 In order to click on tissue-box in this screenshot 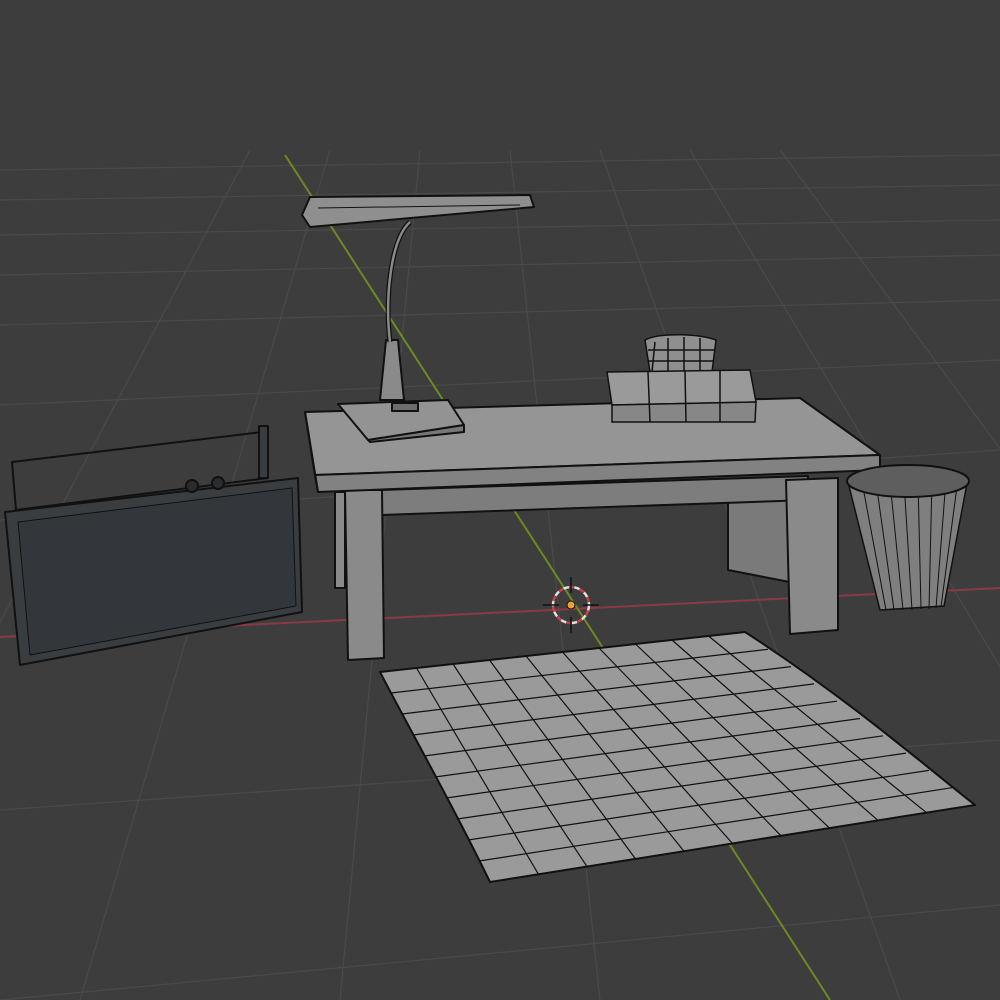, I will do `click(681, 378)`.